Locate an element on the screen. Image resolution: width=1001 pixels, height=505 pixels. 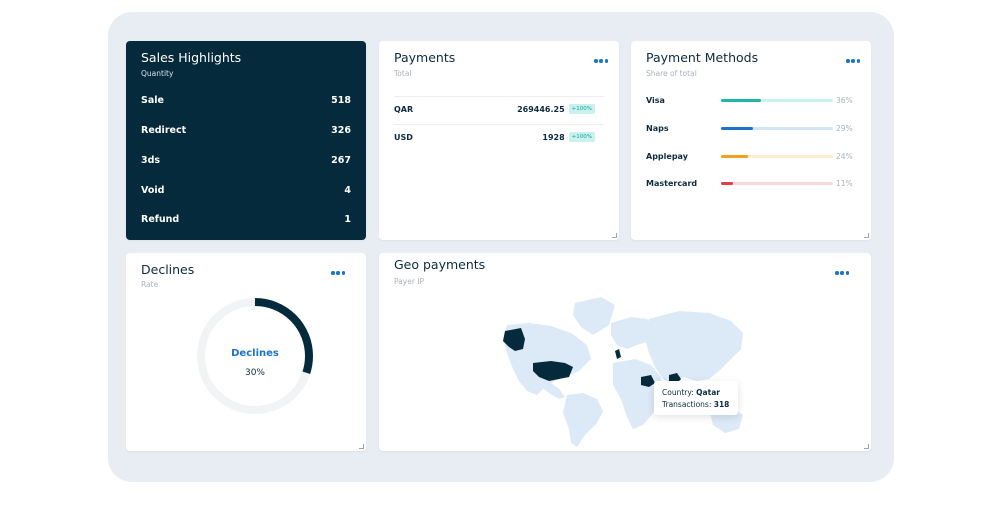
sales-row-value: 326 is located at coordinates (341, 130).